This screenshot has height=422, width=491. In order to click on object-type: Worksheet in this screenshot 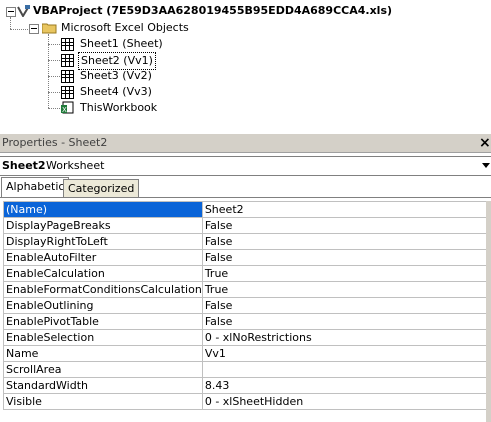, I will do `click(75, 165)`.